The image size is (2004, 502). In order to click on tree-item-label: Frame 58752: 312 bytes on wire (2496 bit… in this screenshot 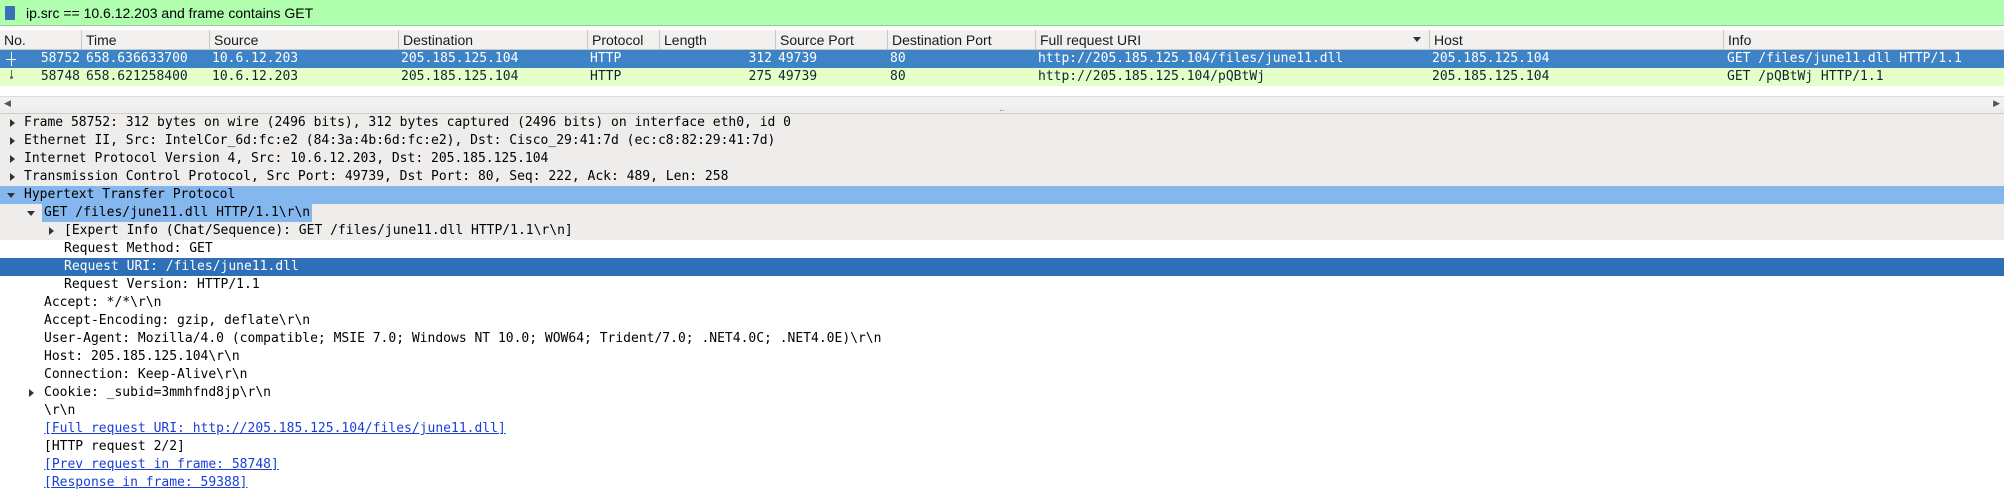, I will do `click(408, 122)`.